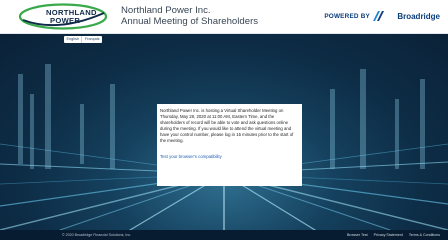 The width and height of the screenshot is (448, 240). What do you see at coordinates (65, 20) in the screenshot?
I see `logo-line-2: POWER` at bounding box center [65, 20].